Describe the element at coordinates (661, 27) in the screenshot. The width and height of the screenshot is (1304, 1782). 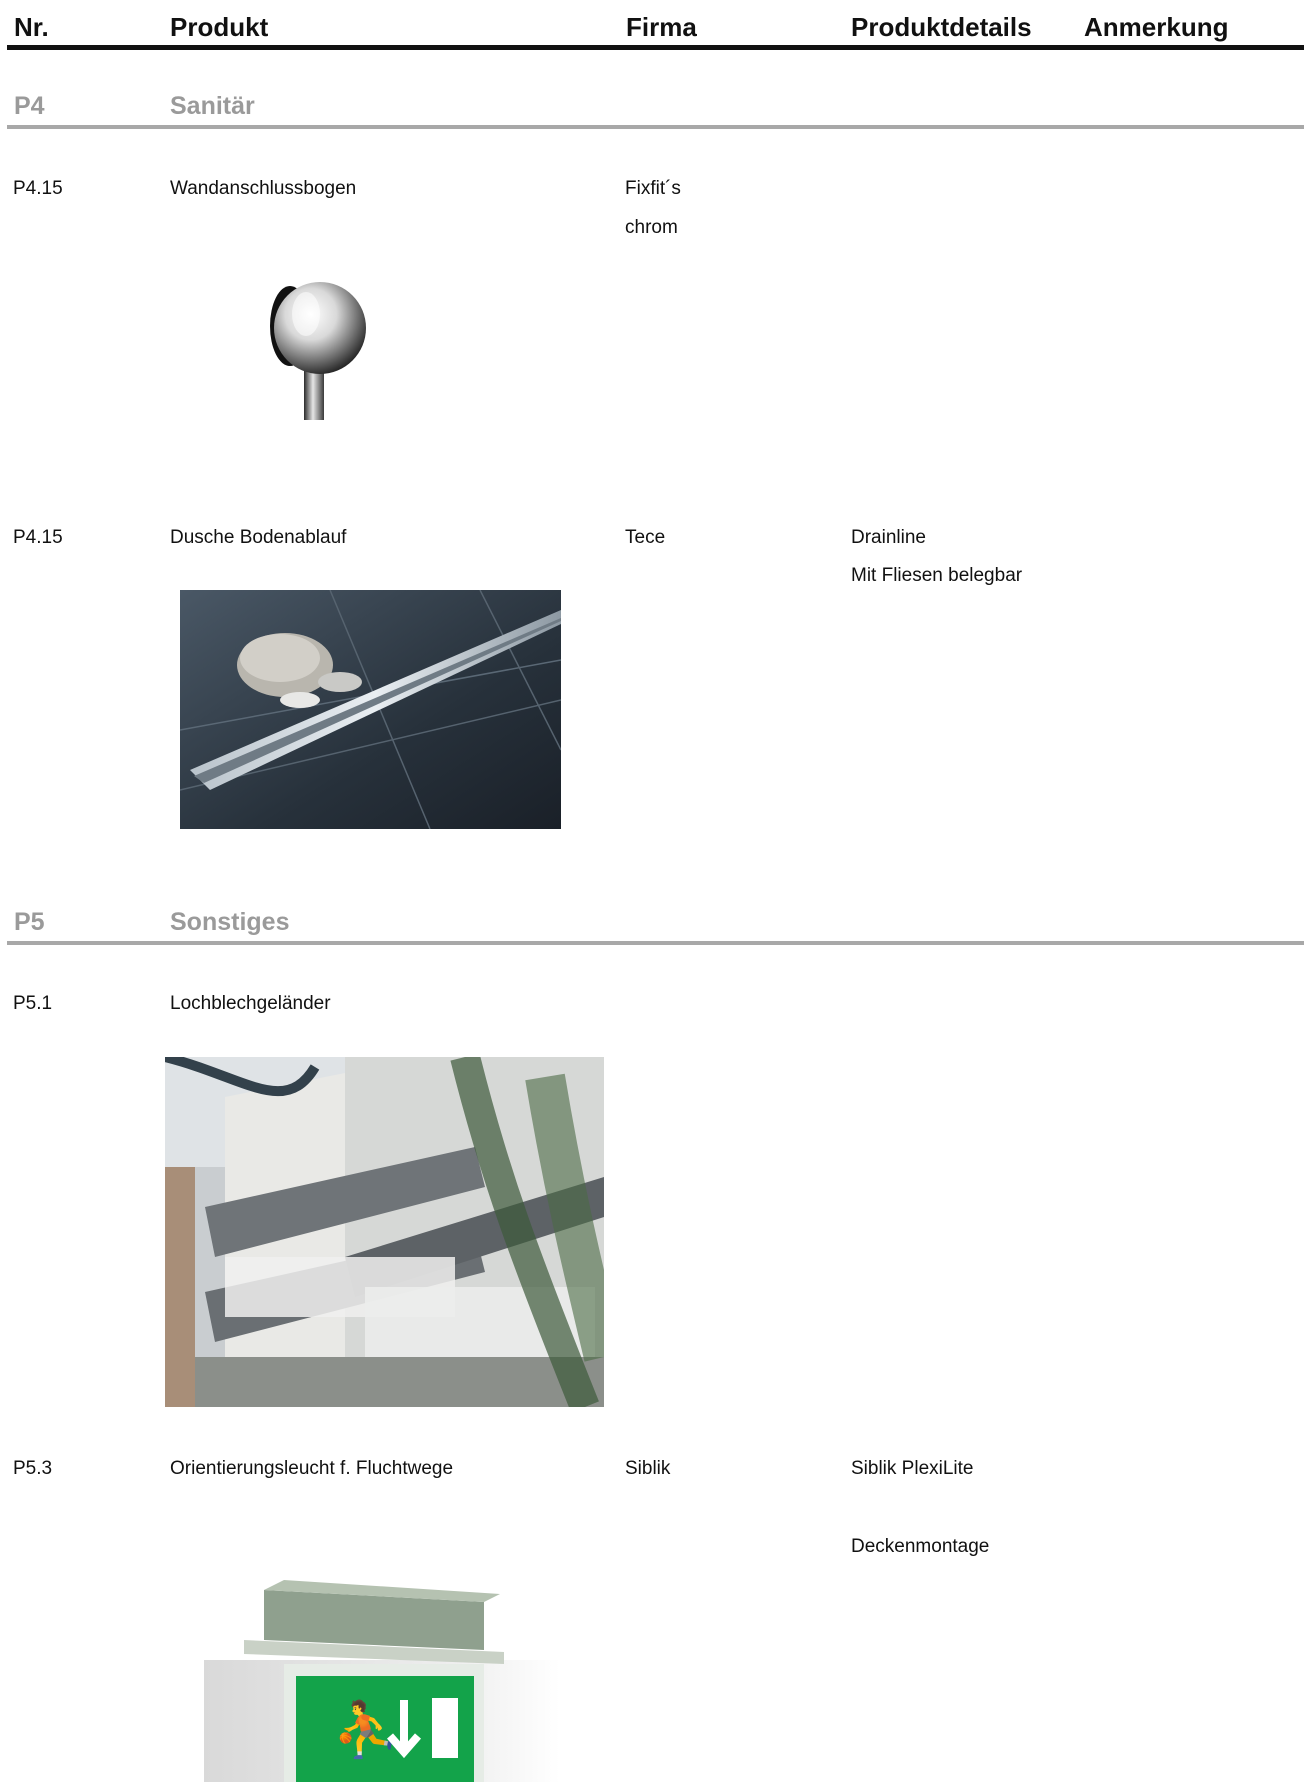
I see `header-firma: Firma` at that location.